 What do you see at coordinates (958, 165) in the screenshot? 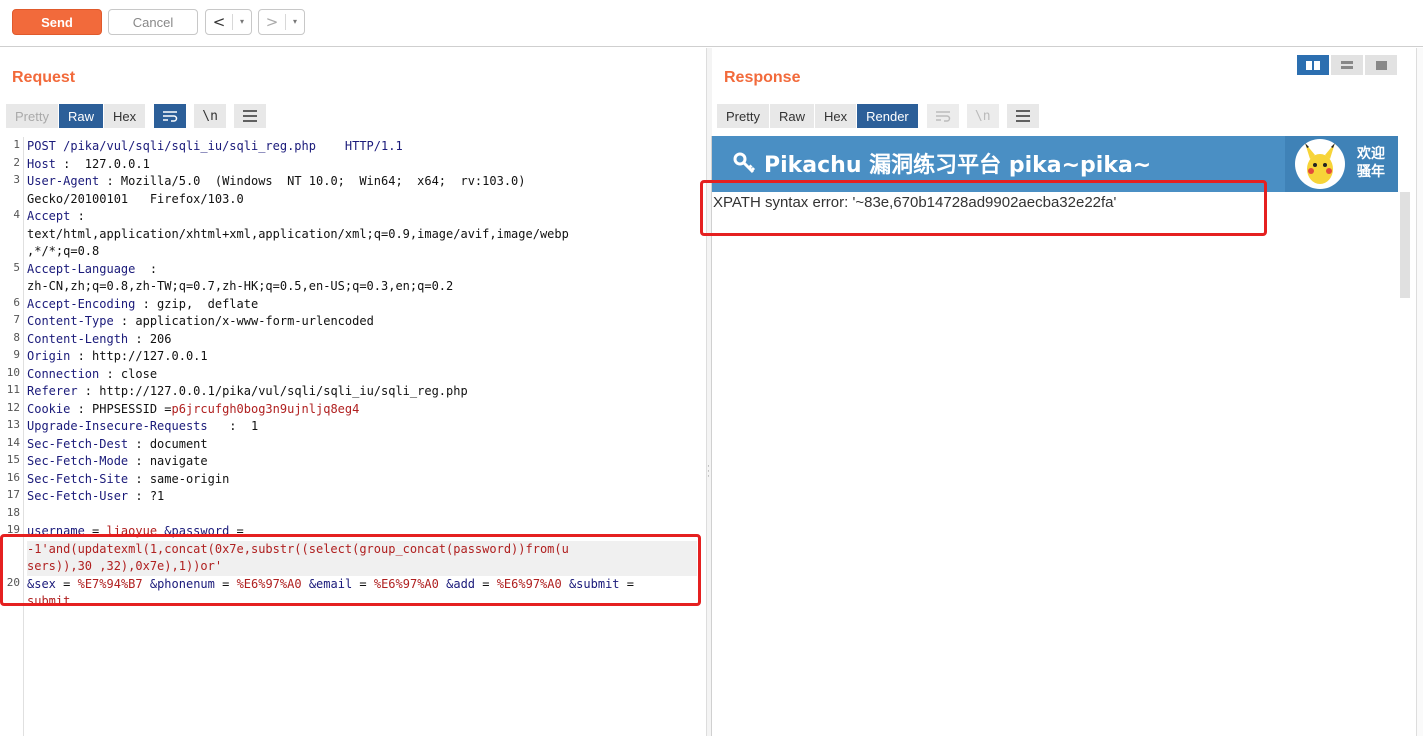
I see `site-title: Pikachu 漏洞练习平台 pika~pika~` at bounding box center [958, 165].